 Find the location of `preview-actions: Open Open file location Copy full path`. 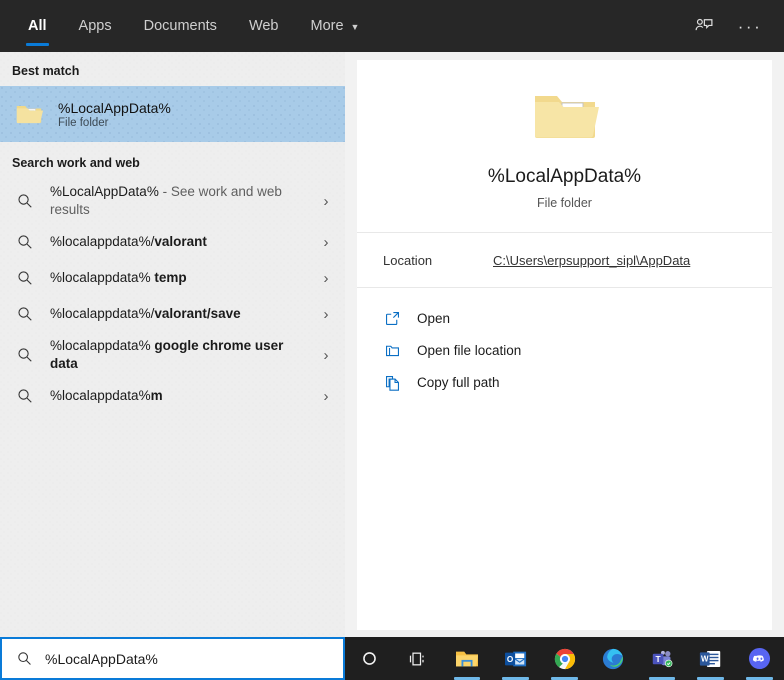

preview-actions: Open Open file location Copy full path is located at coordinates (564, 343).